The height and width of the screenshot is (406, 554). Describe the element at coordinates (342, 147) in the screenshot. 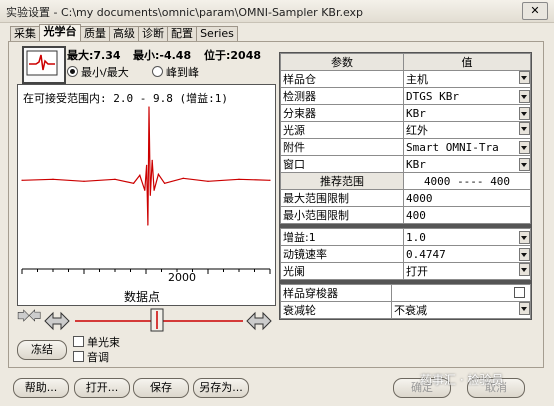

I see `param-name: 附件` at that location.